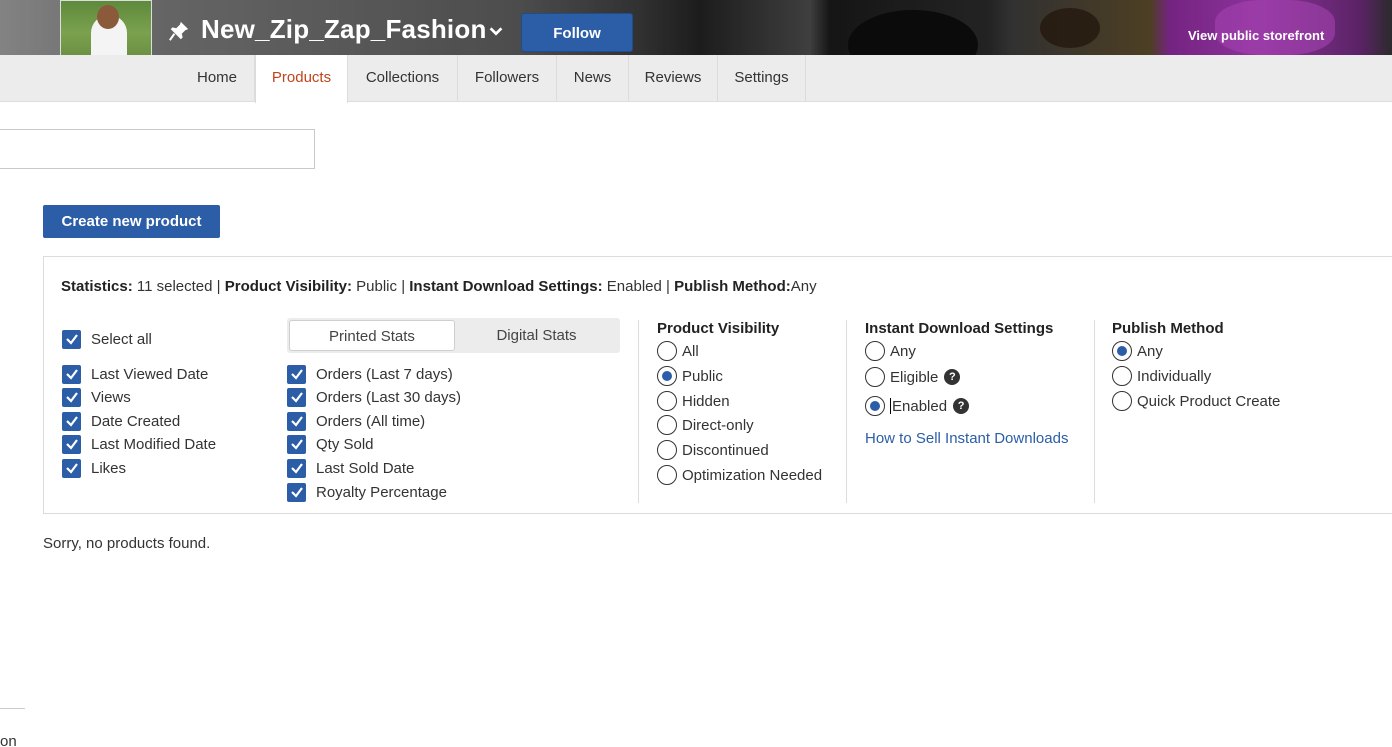 This screenshot has height=747, width=1392. What do you see at coordinates (762, 78) in the screenshot?
I see `tab-settings: Settings` at bounding box center [762, 78].